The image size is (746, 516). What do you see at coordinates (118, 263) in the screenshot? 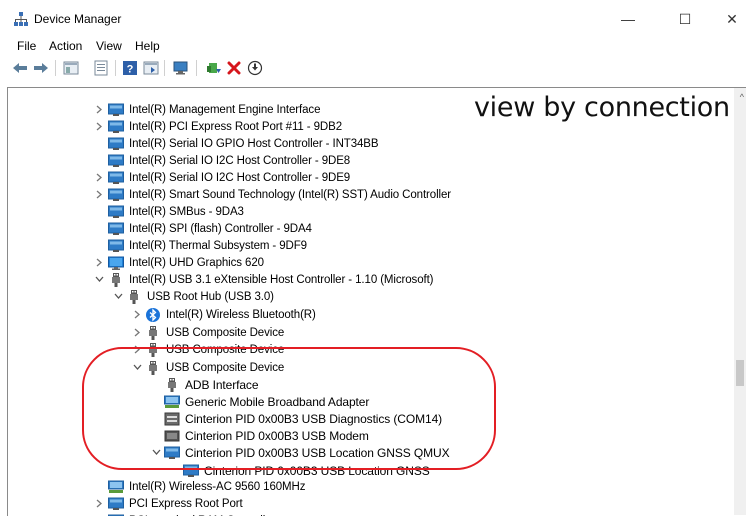
I see `display-device-icon` at bounding box center [118, 263].